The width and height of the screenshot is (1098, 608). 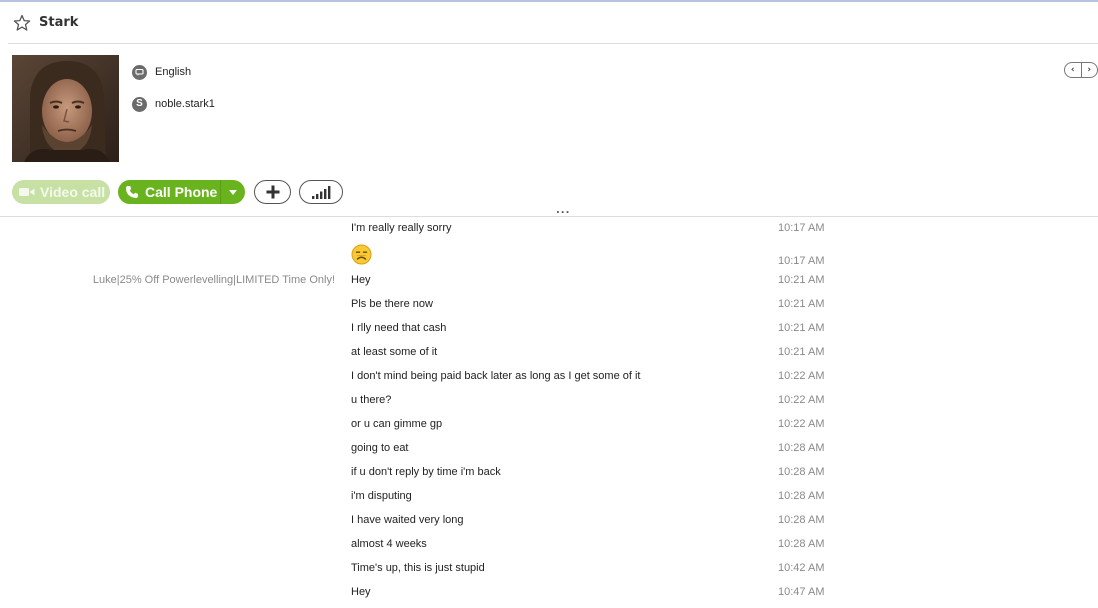 What do you see at coordinates (397, 424) in the screenshot?
I see `message-text: or u can gimme gp` at bounding box center [397, 424].